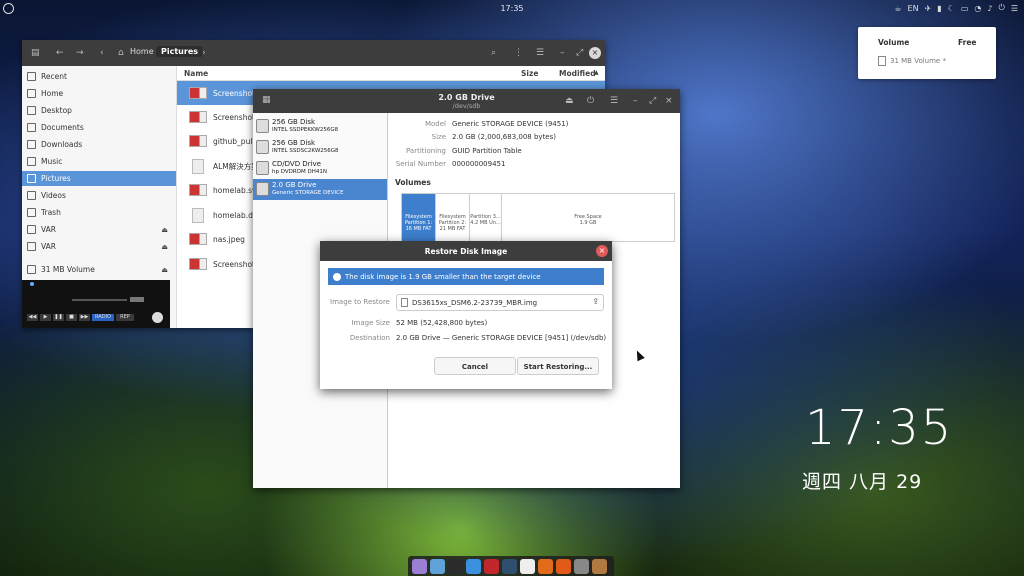  I want to click on terminal-icon, so click(455, 566).